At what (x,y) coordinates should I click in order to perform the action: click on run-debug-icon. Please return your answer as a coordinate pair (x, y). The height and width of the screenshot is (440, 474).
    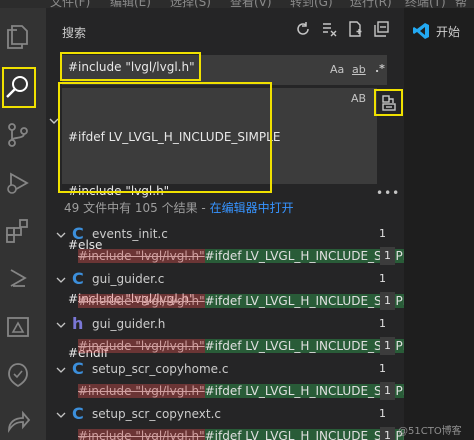
    Looking at the image, I should click on (18, 183).